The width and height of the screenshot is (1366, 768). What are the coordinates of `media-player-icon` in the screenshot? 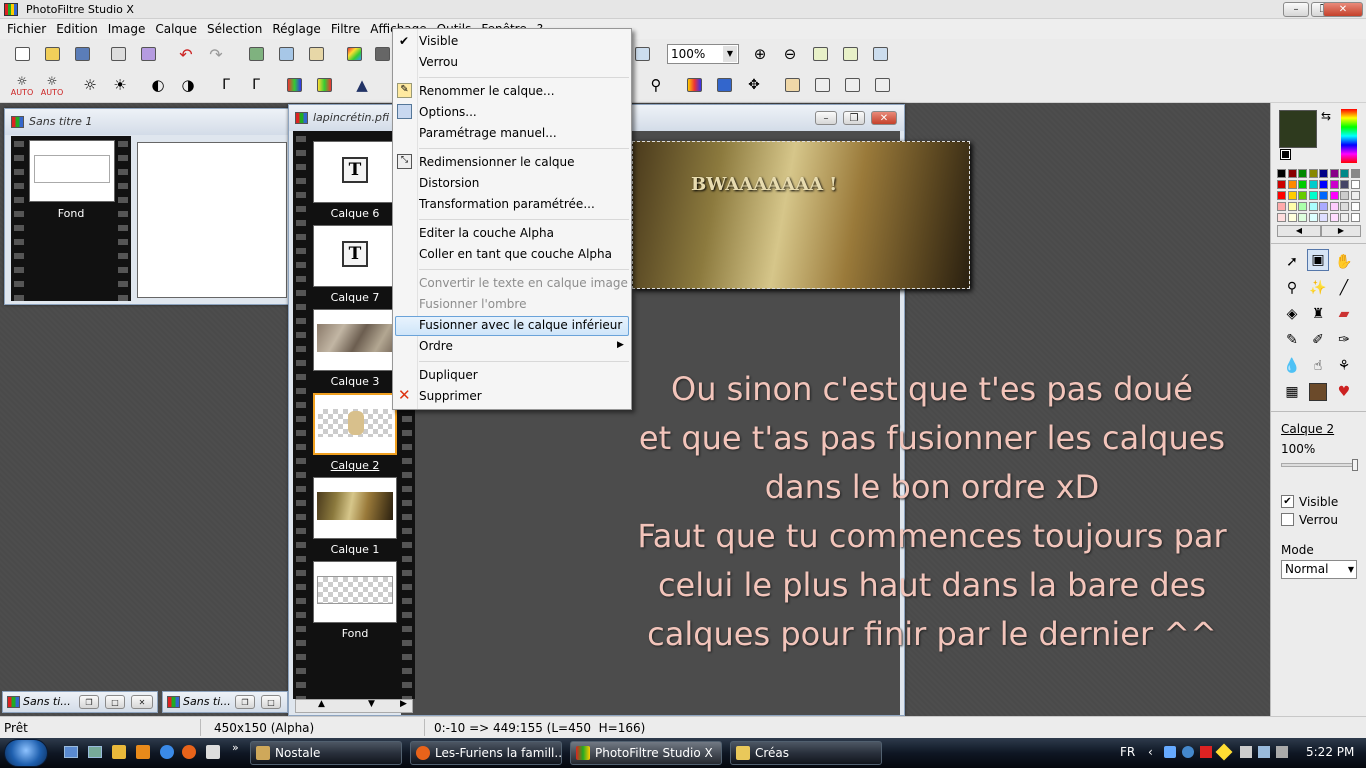 It's located at (143, 752).